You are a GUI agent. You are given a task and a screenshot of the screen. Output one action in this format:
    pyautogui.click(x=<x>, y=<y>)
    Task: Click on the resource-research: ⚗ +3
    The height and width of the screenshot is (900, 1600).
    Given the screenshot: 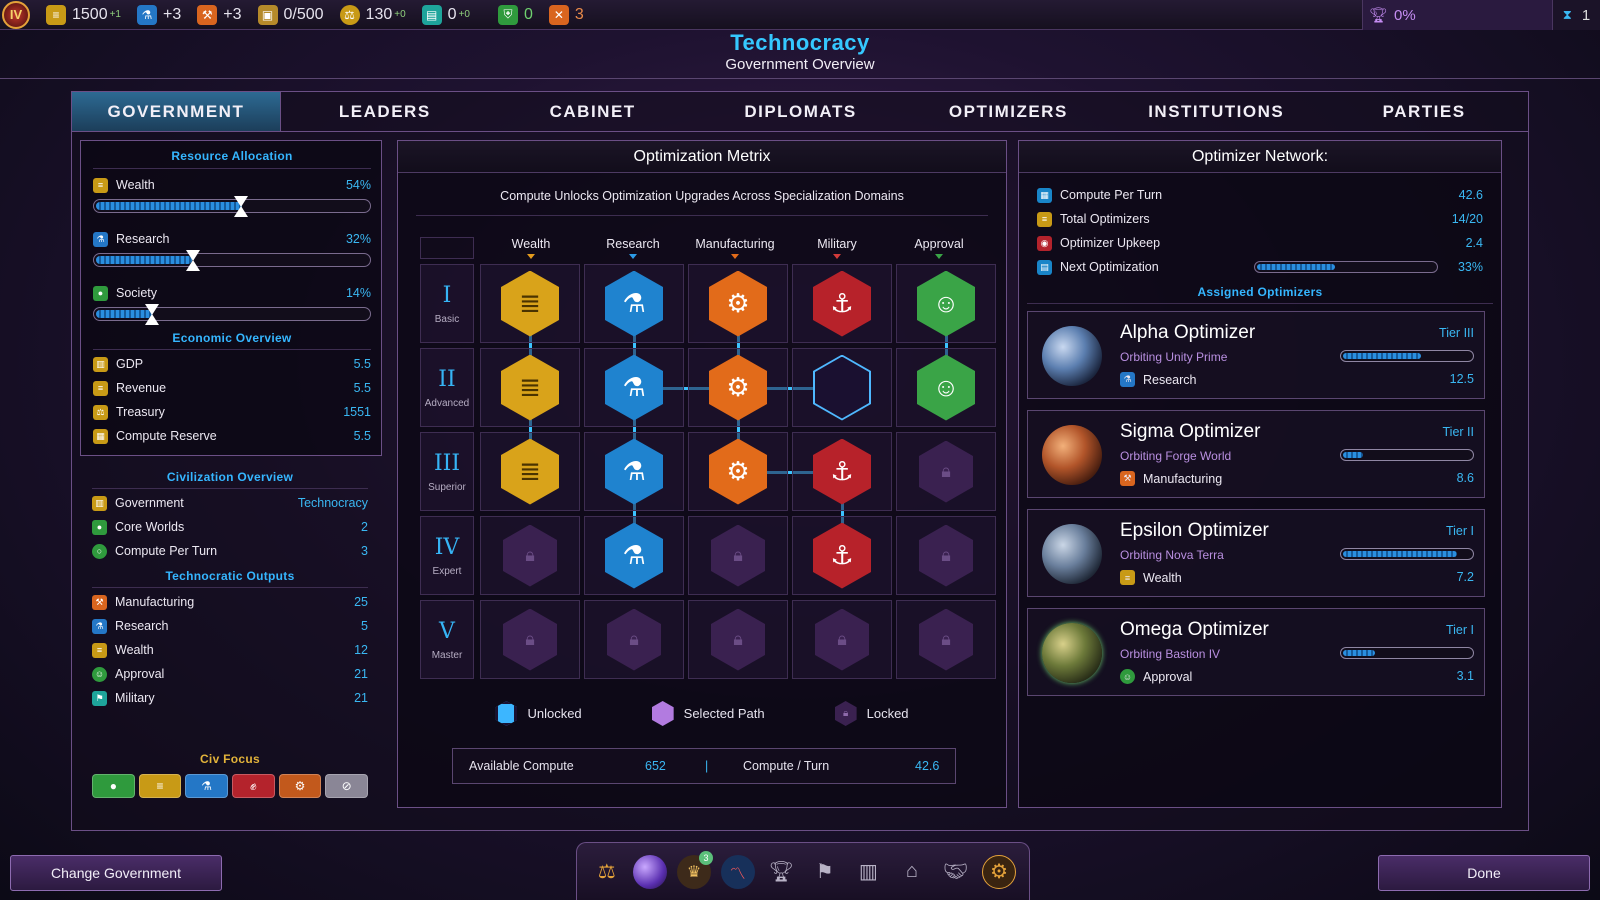 What is the action you would take?
    pyautogui.click(x=159, y=14)
    